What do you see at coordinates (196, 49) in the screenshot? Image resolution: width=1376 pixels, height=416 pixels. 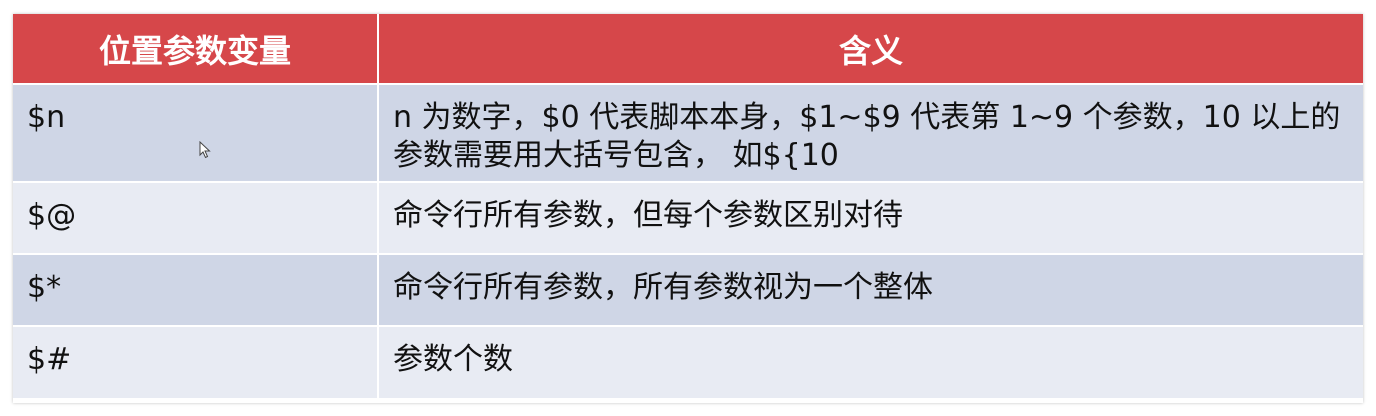 I see `header-variable: 位置参数变量` at bounding box center [196, 49].